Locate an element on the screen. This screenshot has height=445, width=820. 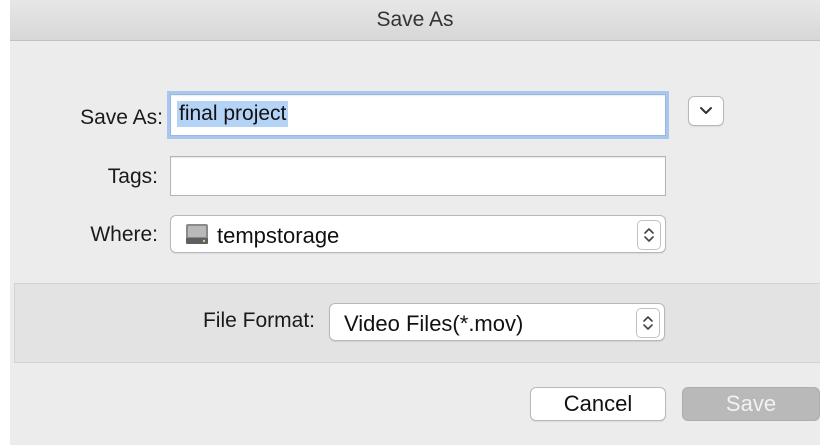
where-label: Where: is located at coordinates (124, 234).